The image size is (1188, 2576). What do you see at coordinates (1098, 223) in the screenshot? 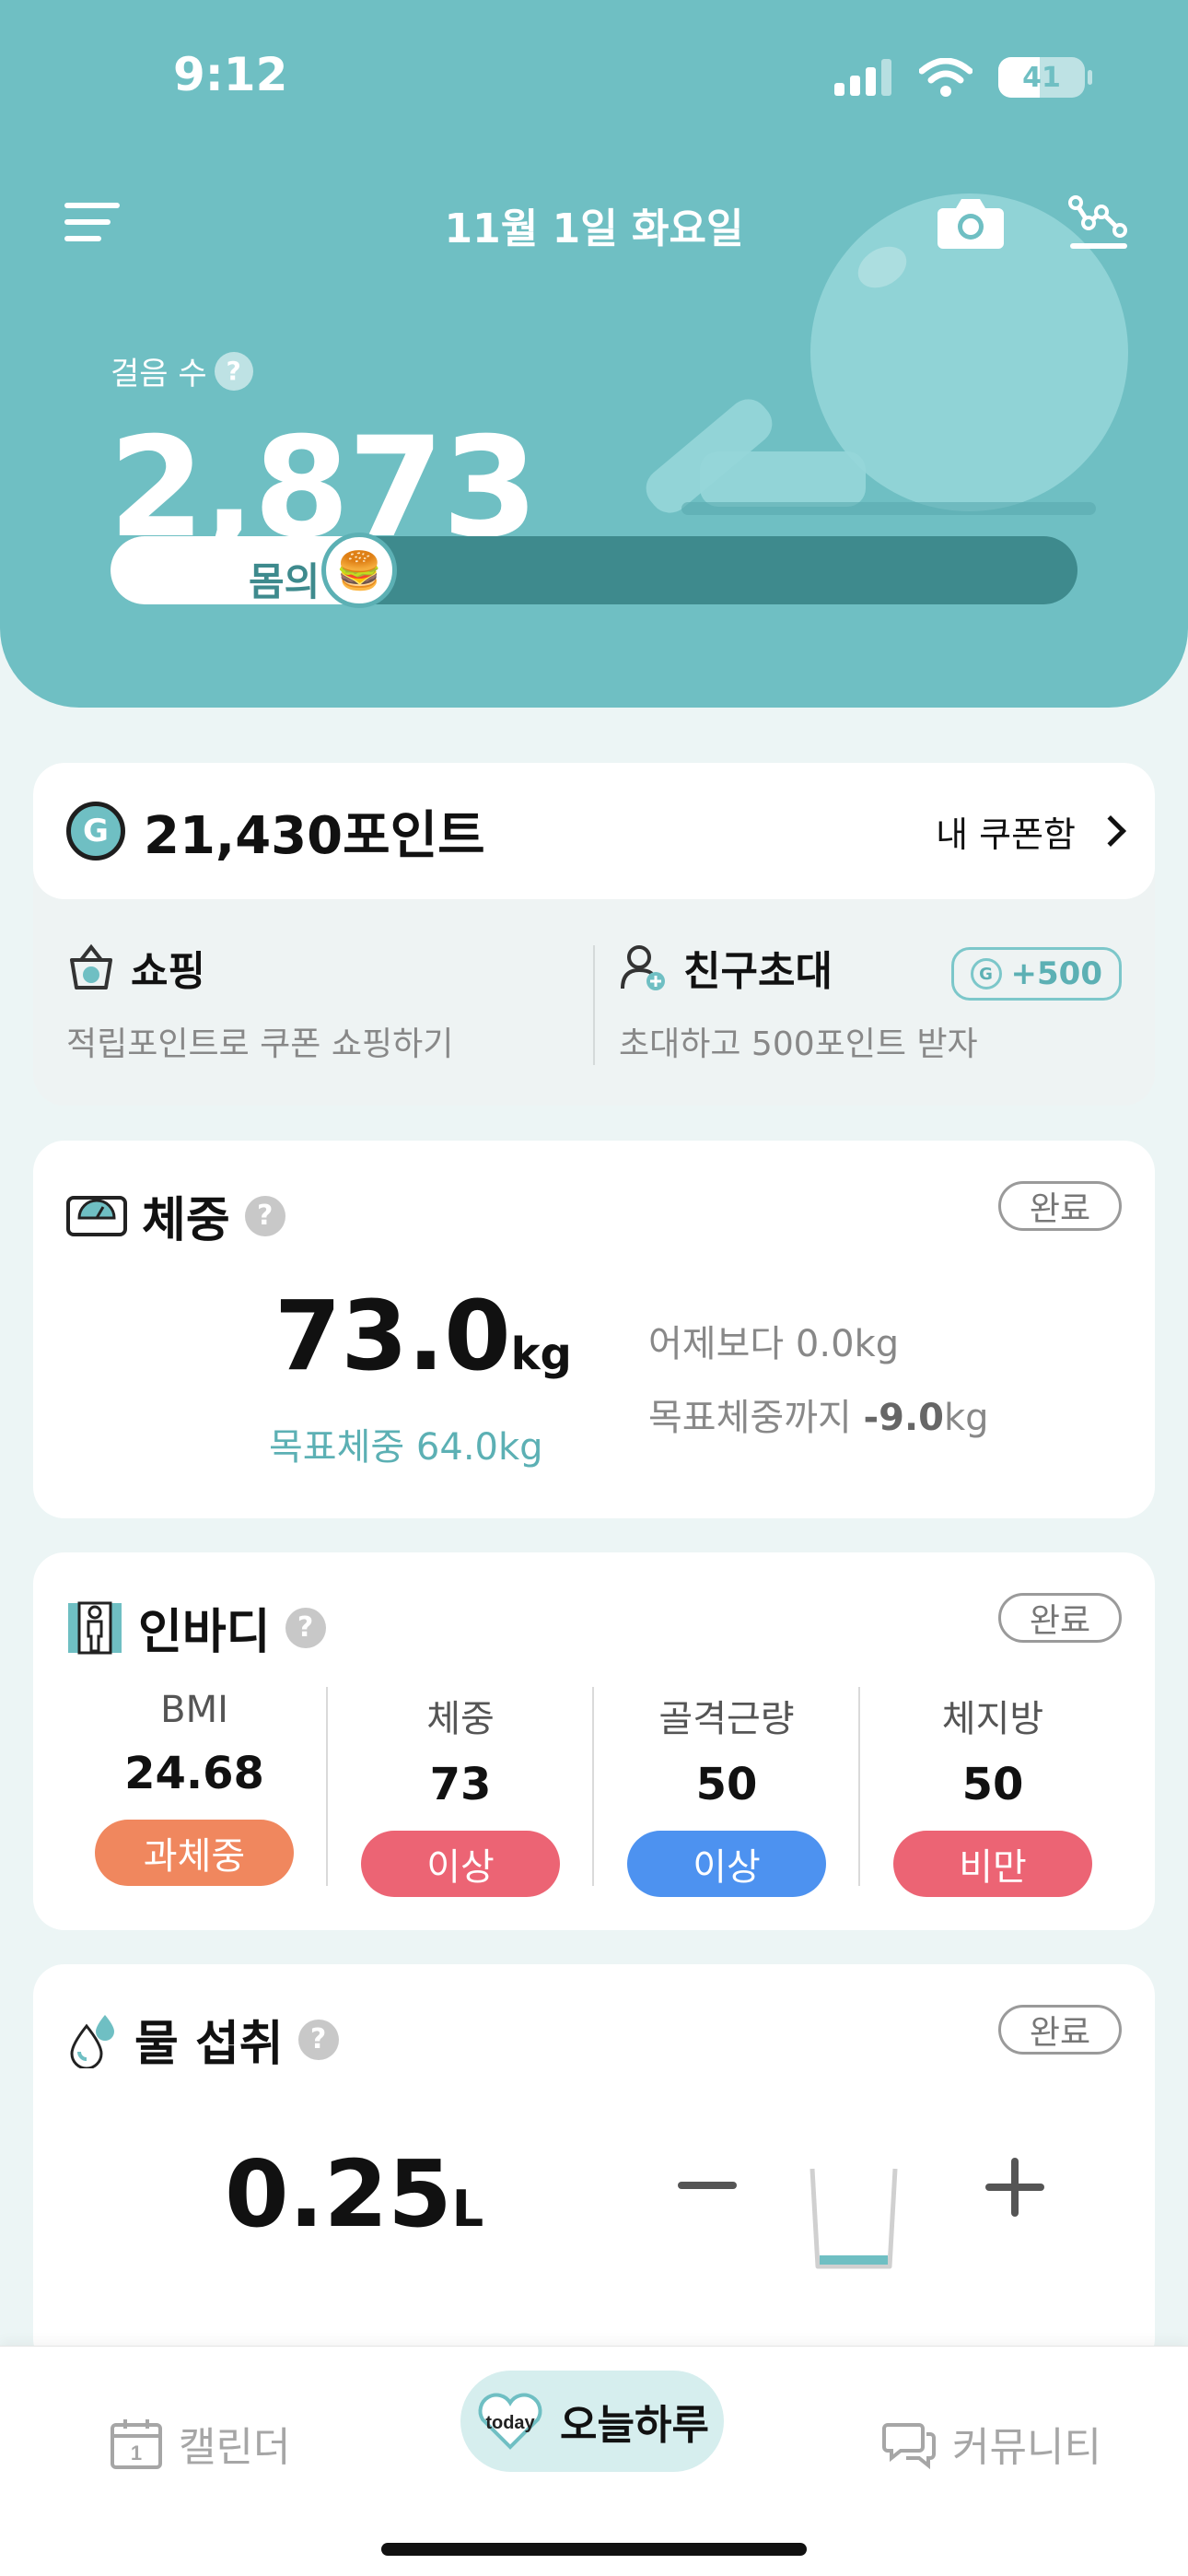
I see `chart-icon` at bounding box center [1098, 223].